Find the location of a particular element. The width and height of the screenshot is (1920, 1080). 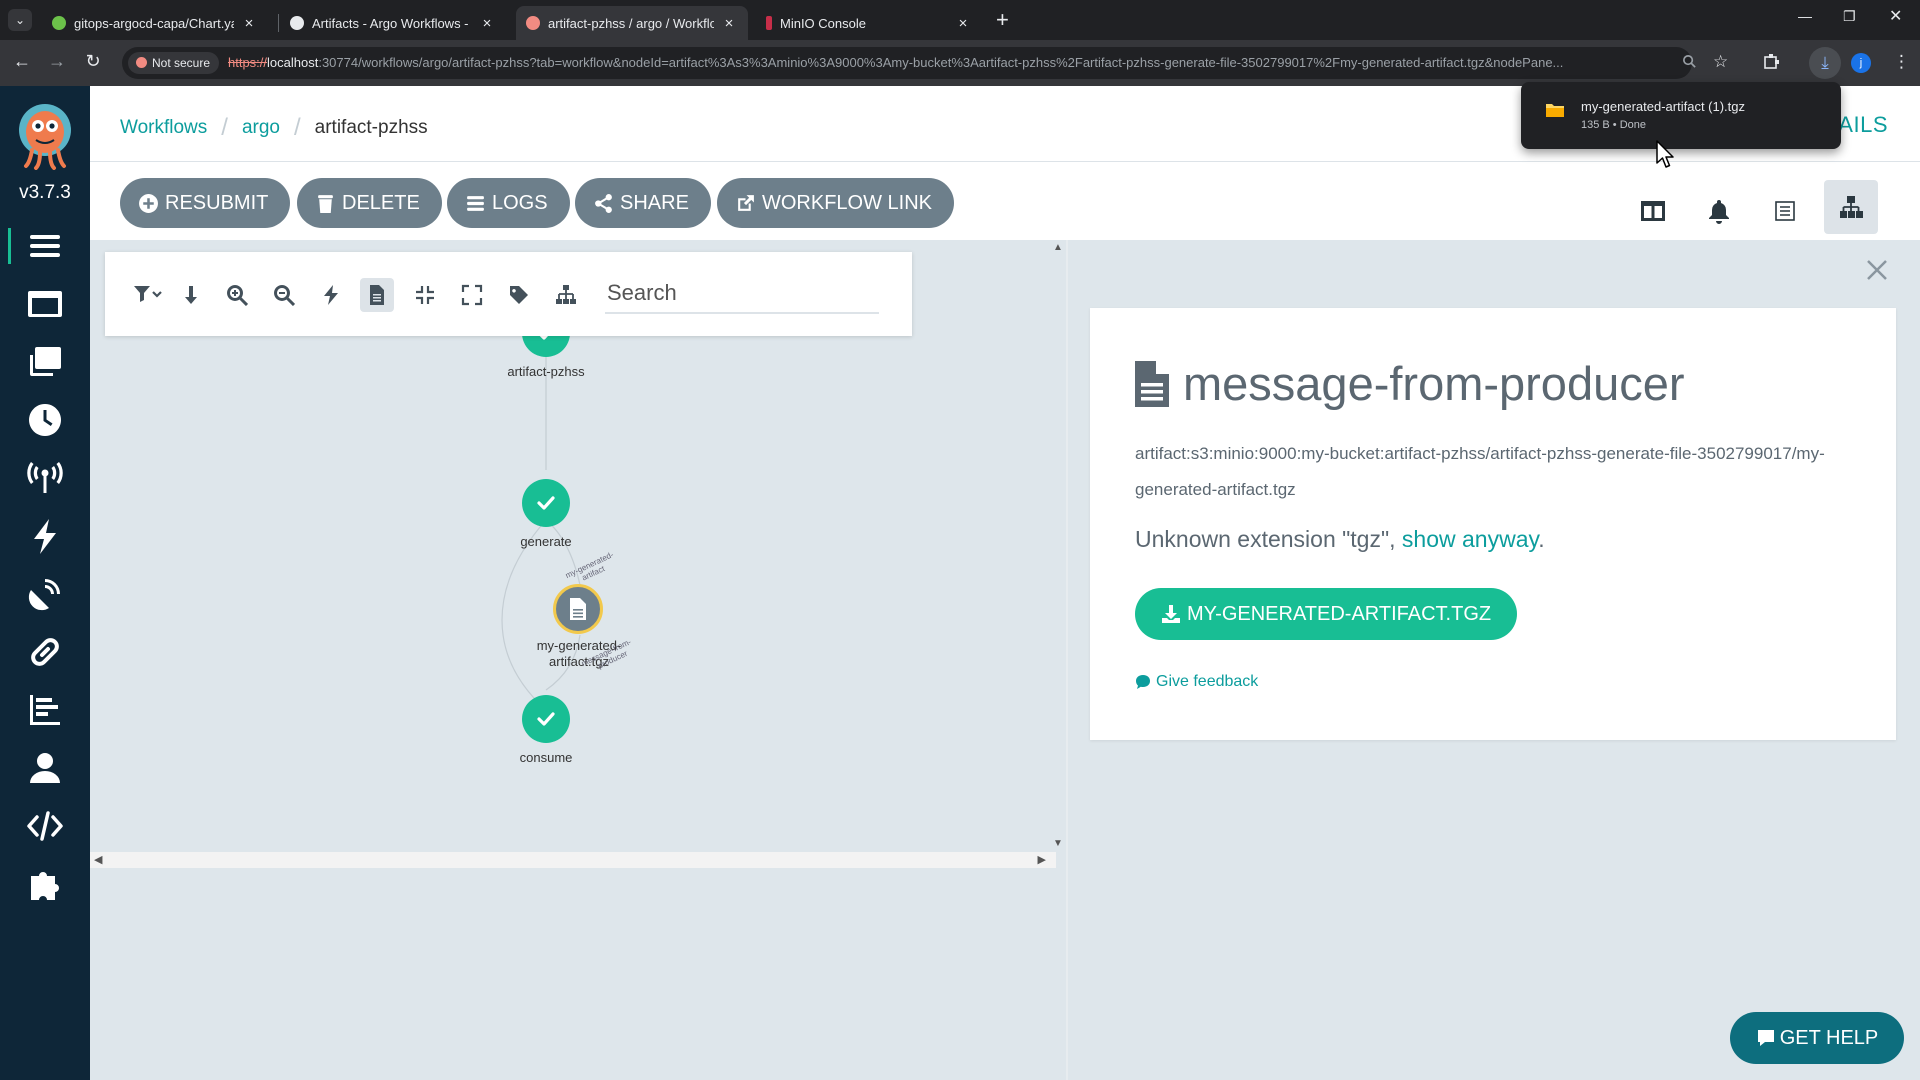

check-icon is located at coordinates (546, 503).